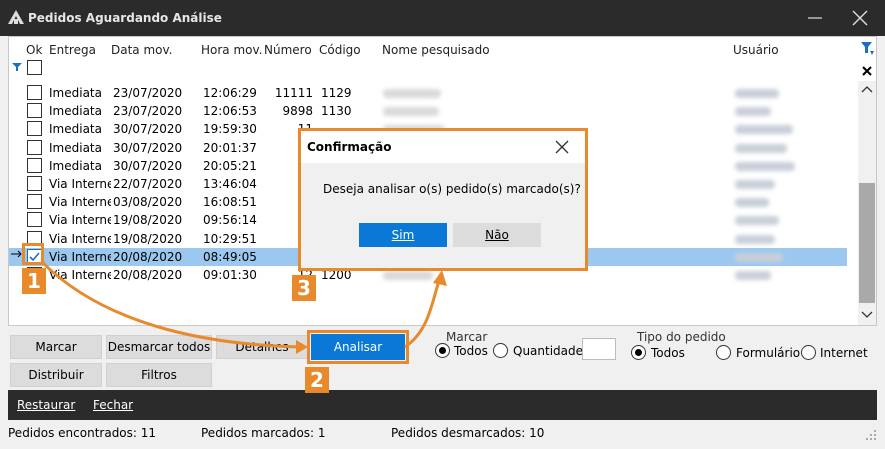 Image resolution: width=885 pixels, height=449 pixels. I want to click on dialog-title-bar: Confirmação, so click(443, 147).